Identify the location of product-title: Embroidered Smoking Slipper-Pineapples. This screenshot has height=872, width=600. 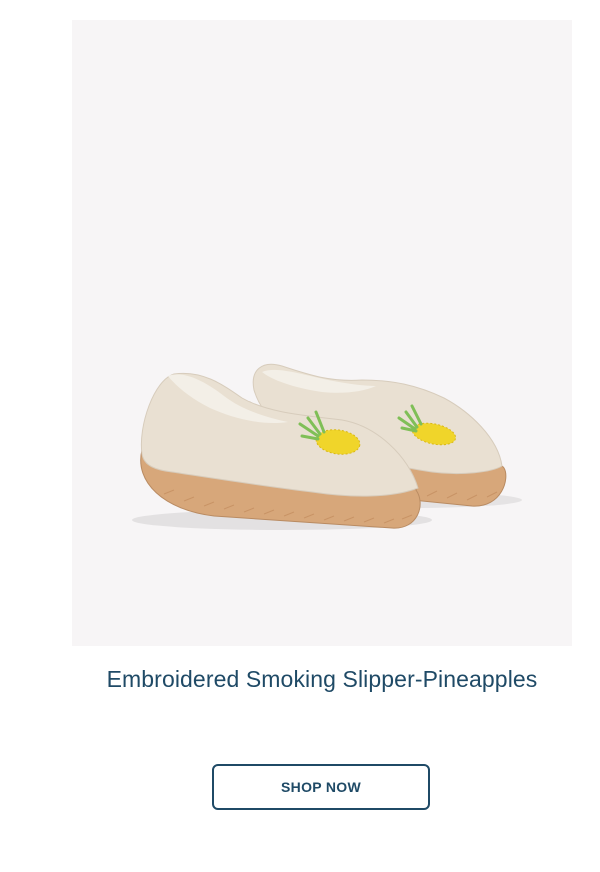
(322, 679).